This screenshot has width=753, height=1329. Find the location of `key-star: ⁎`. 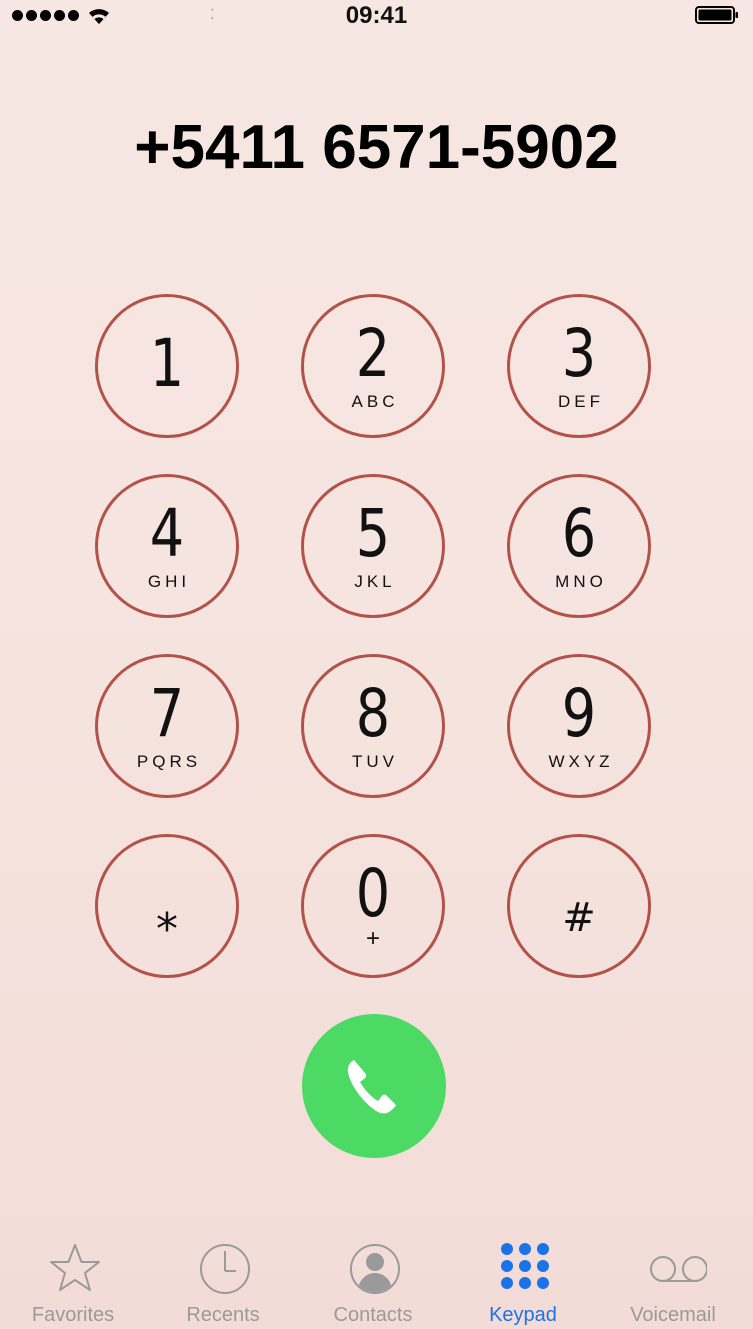

key-star: ⁎ is located at coordinates (167, 906).